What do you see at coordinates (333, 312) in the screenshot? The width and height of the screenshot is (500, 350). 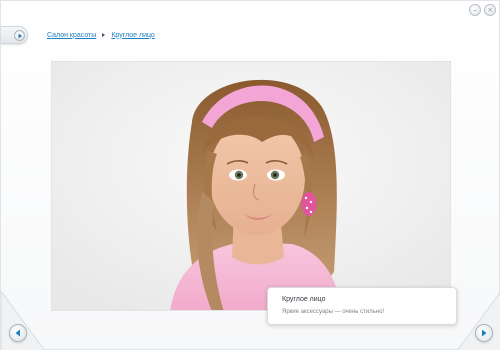 I see `caption-subtitle: Яркие аксессуары — очень стильно!` at bounding box center [333, 312].